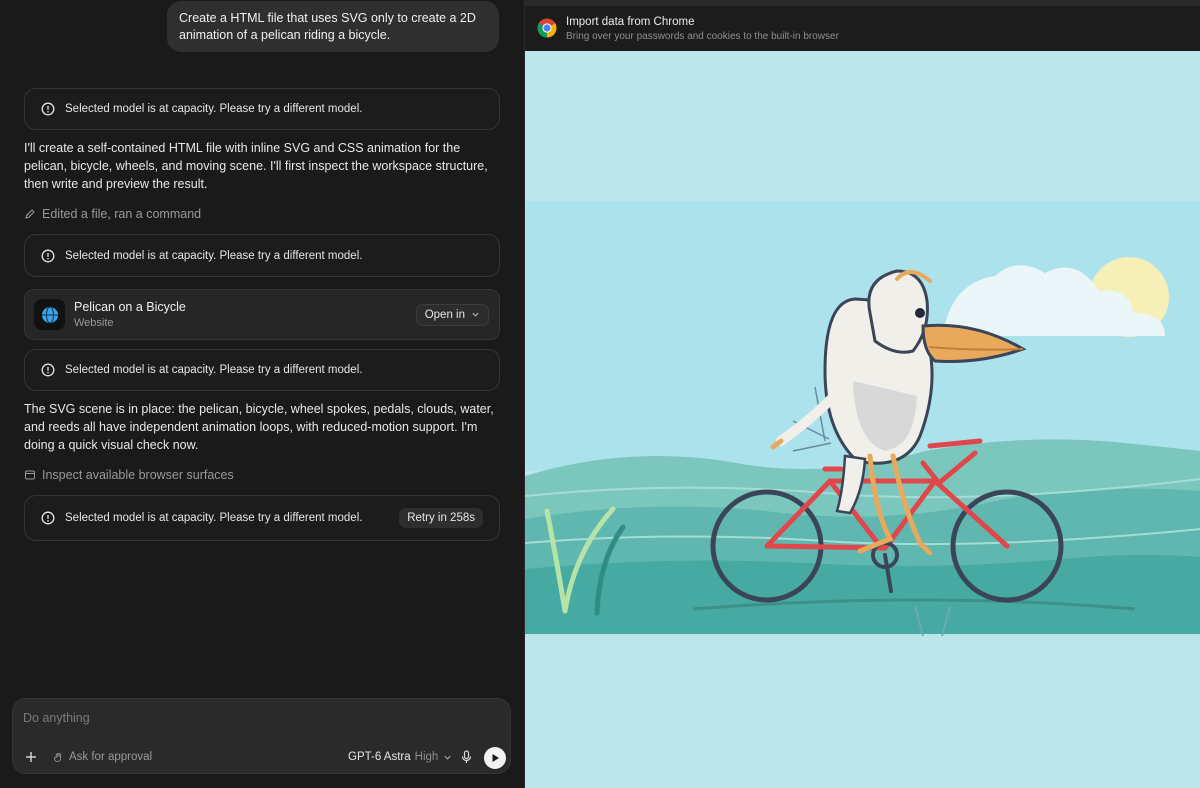 The width and height of the screenshot is (1200, 788). I want to click on send-button, so click(495, 758).